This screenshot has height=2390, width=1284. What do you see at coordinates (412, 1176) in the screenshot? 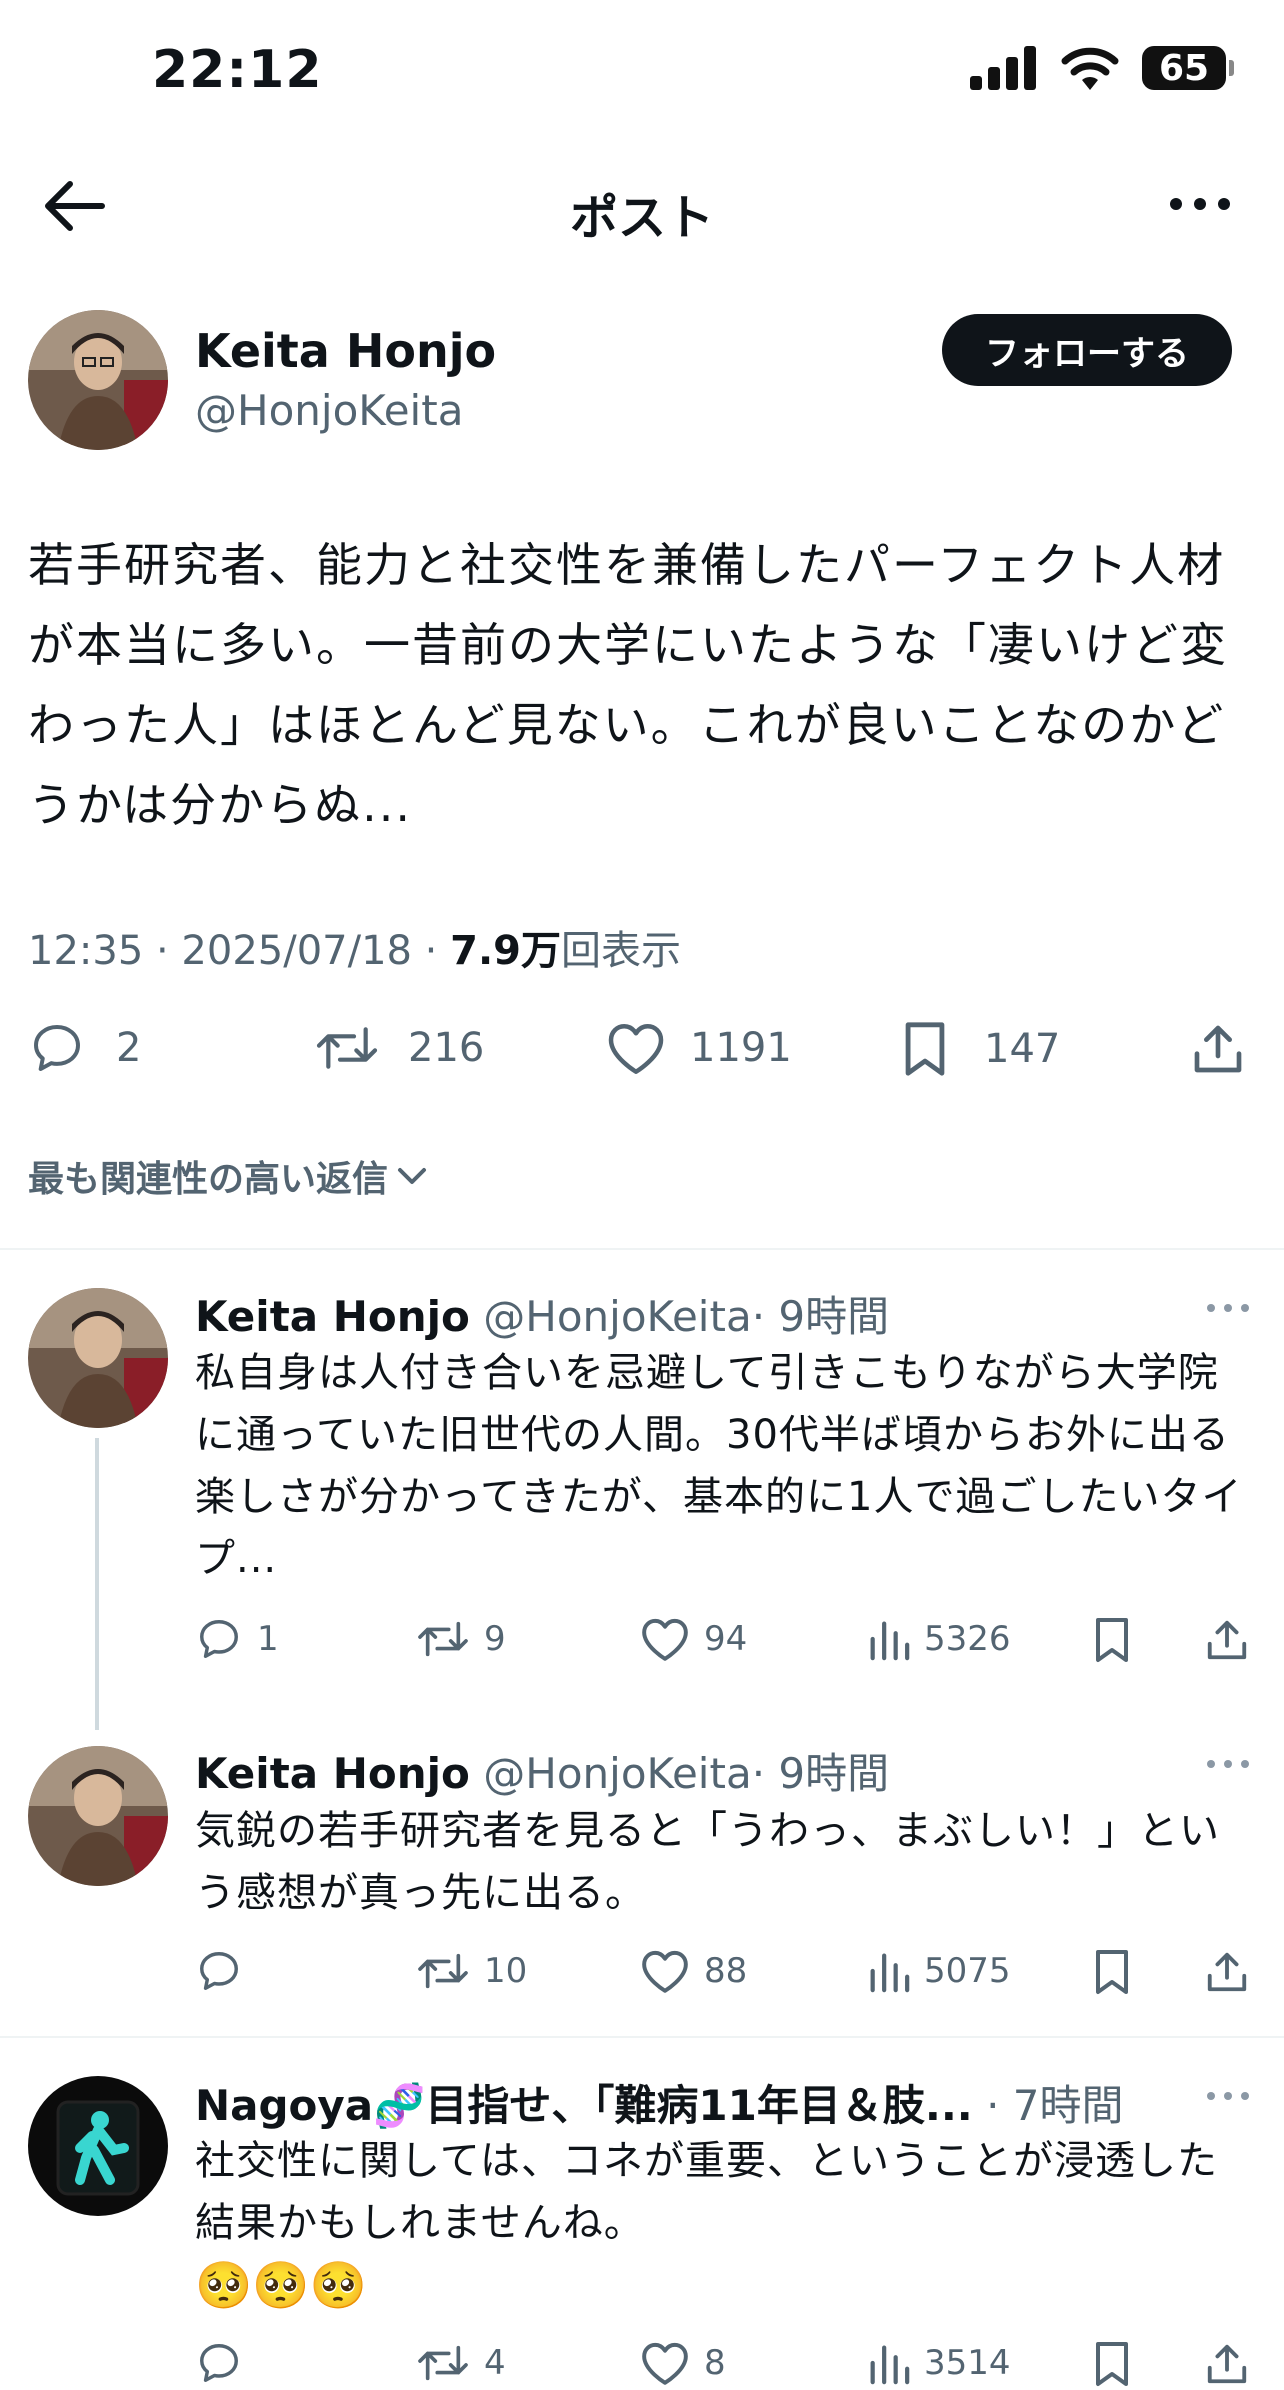
I see `chevron-down-icon` at bounding box center [412, 1176].